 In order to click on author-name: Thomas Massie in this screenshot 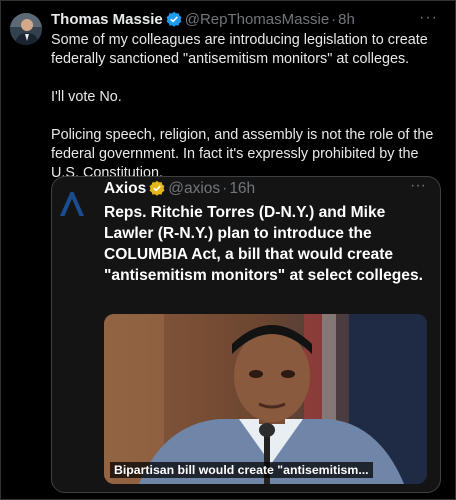, I will do `click(107, 19)`.